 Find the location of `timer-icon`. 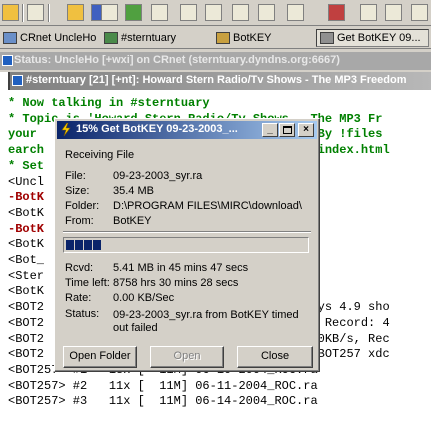

timer-icon is located at coordinates (159, 12).